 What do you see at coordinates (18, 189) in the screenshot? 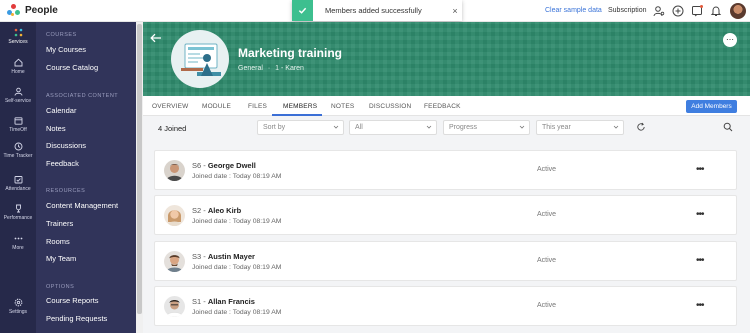
I see `rail-label: Attendance` at bounding box center [18, 189].